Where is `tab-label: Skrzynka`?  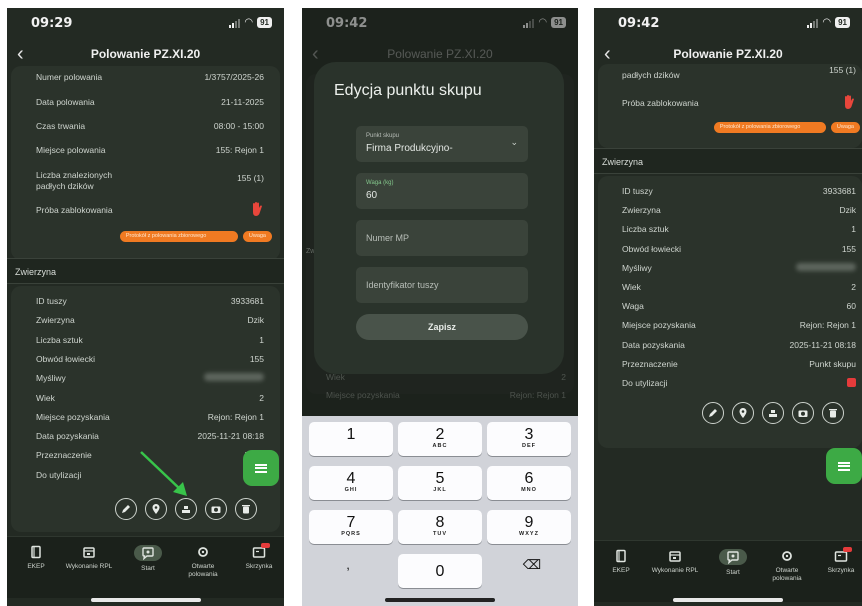
tab-label: Skrzynka is located at coordinates (259, 566).